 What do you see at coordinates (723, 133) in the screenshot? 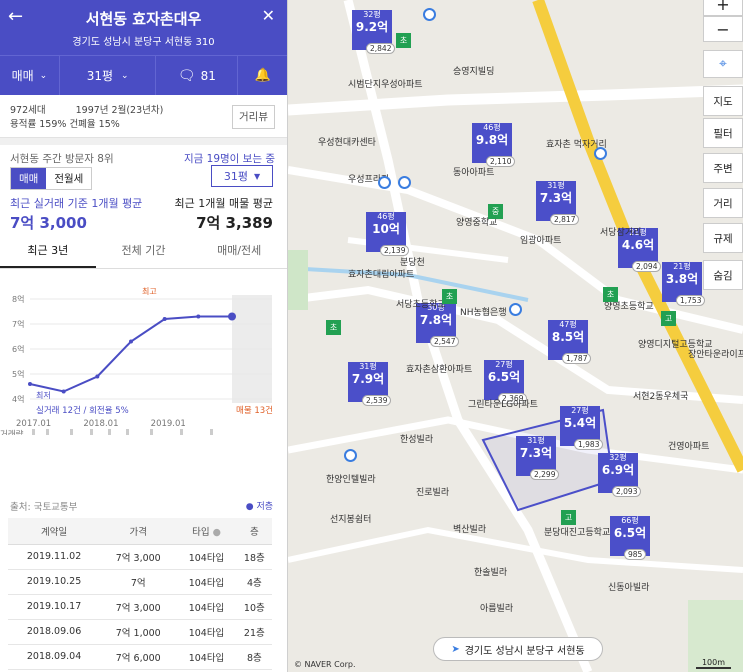
I see `map-button-1: 필터` at bounding box center [723, 133].